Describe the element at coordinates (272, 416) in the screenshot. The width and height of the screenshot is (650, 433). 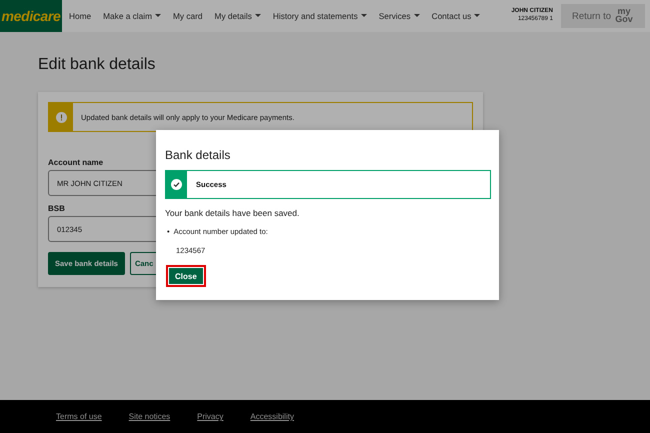
I see `footer-link: Accessibility` at that location.